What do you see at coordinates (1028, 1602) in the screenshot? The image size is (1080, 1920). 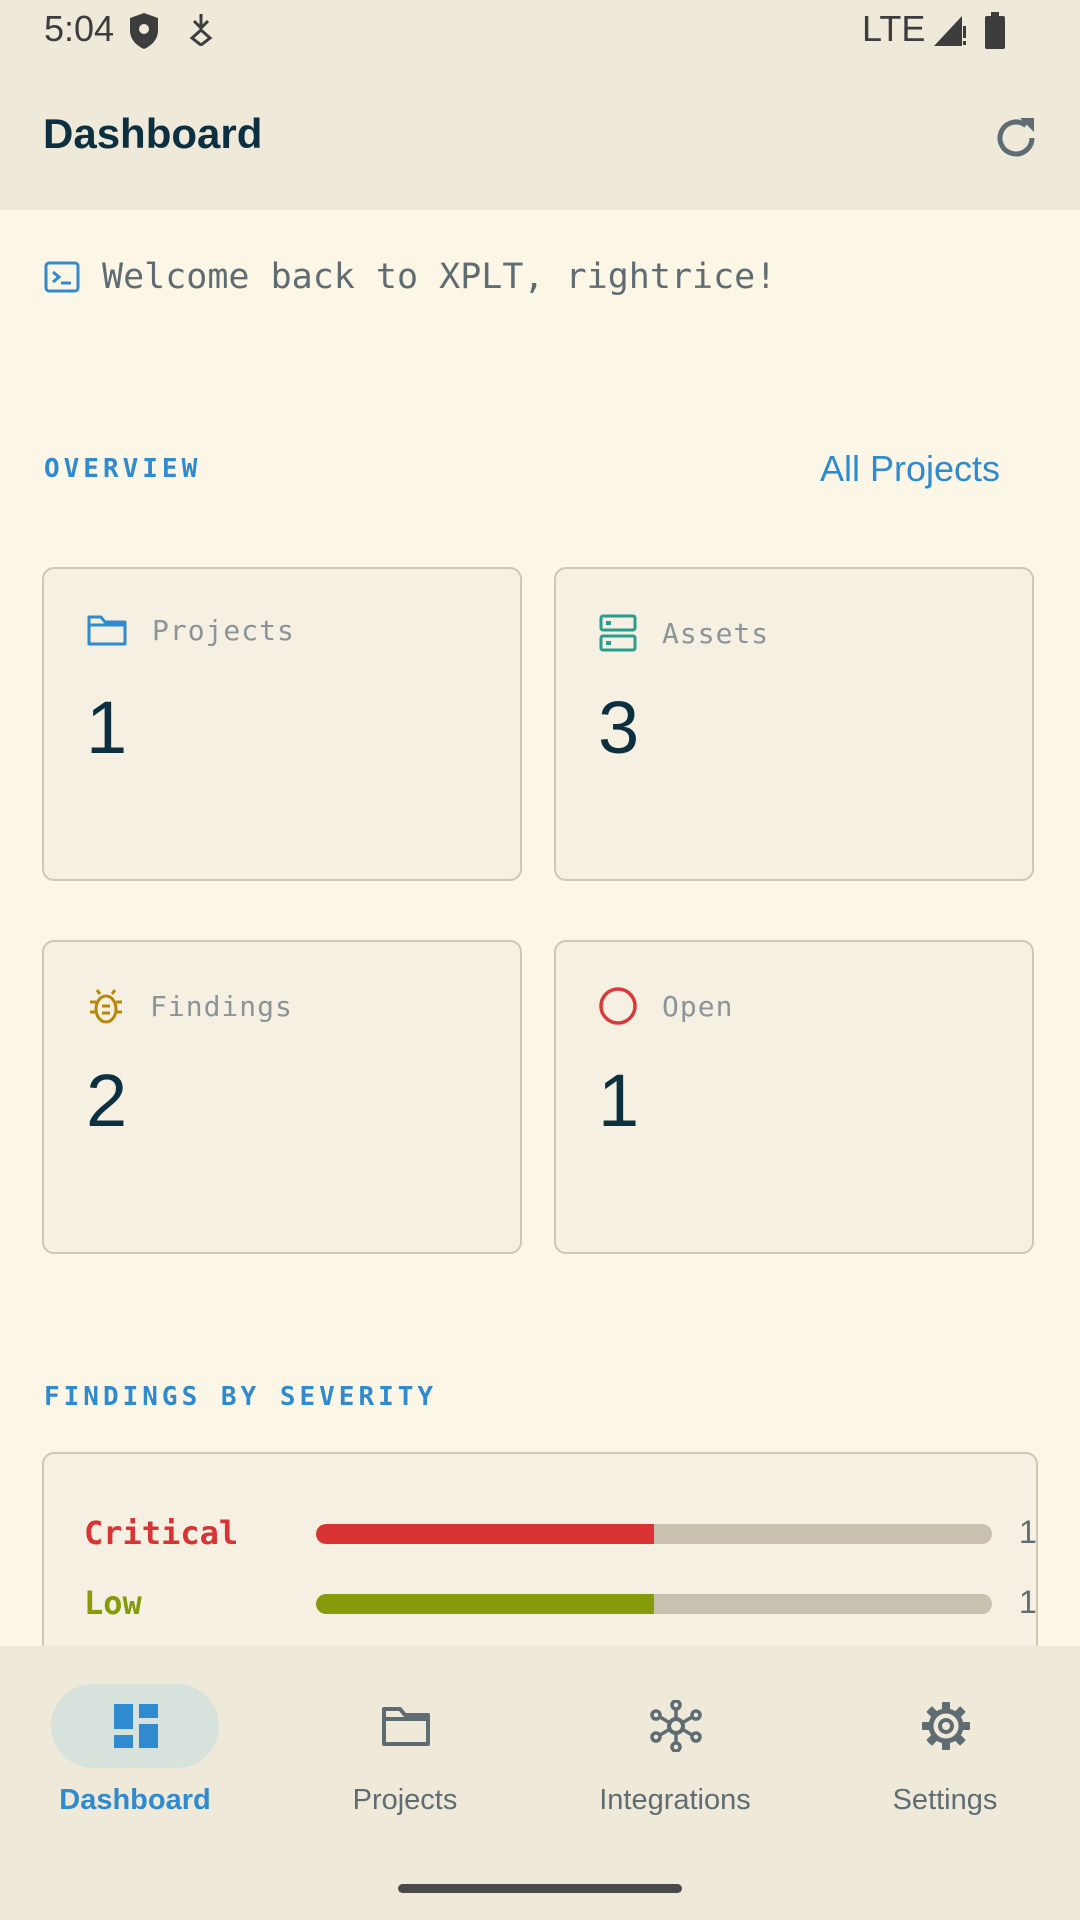 I see `severity-count-low: 1` at bounding box center [1028, 1602].